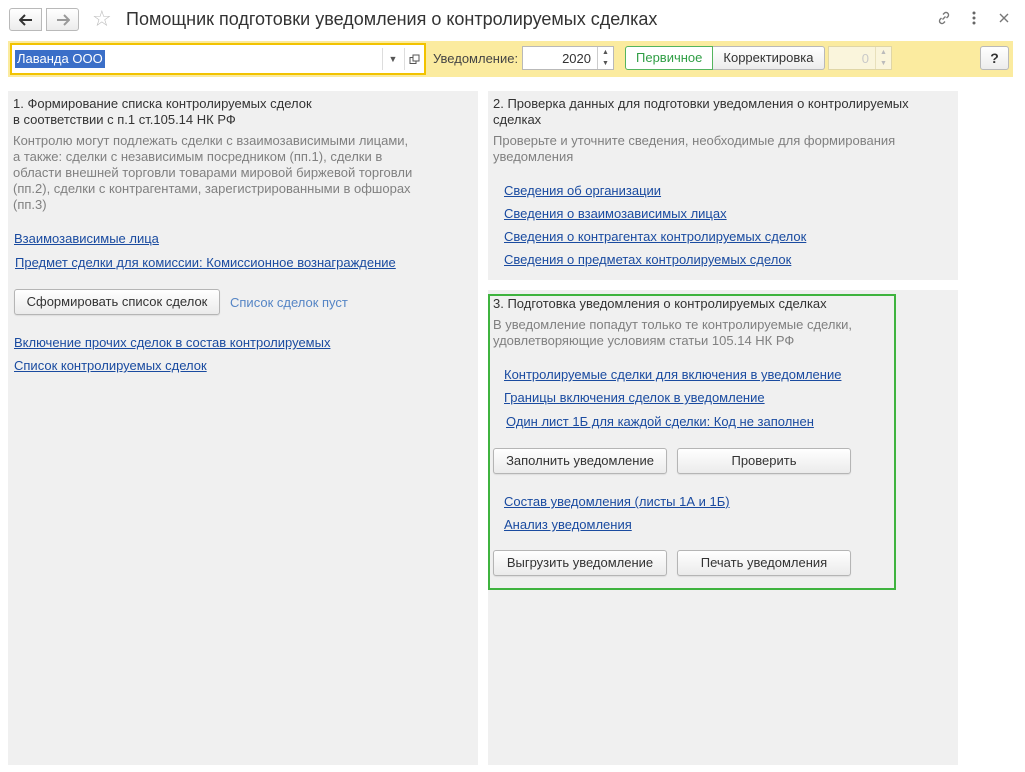 The height and width of the screenshot is (772, 1025). Describe the element at coordinates (617, 501) in the screenshot. I see `notification-composition-link: Состав уведомления (листы 1А и 1Б)` at that location.